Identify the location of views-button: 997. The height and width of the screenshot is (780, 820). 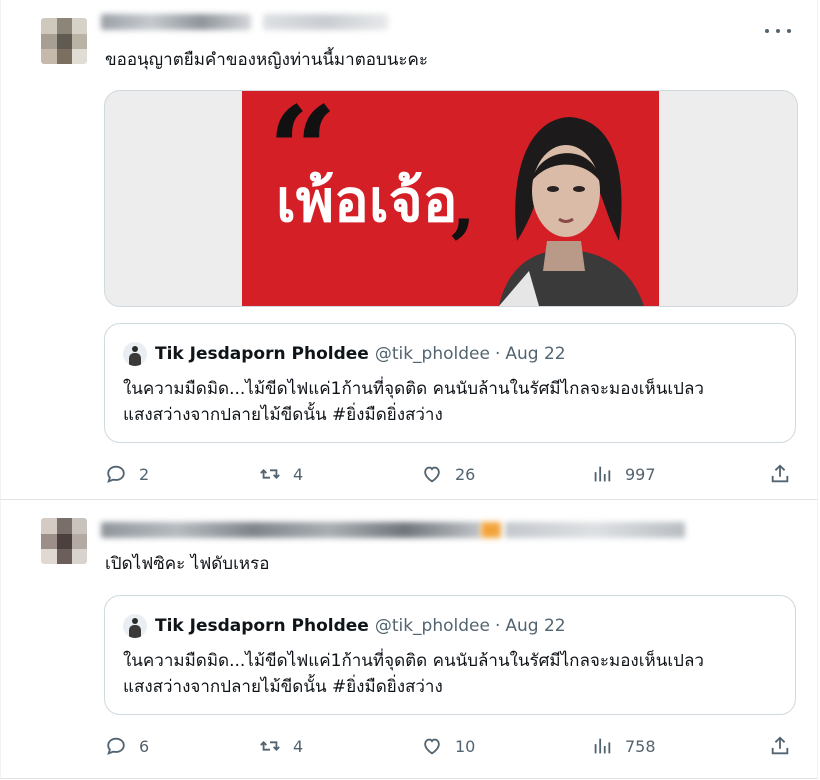
(623, 474).